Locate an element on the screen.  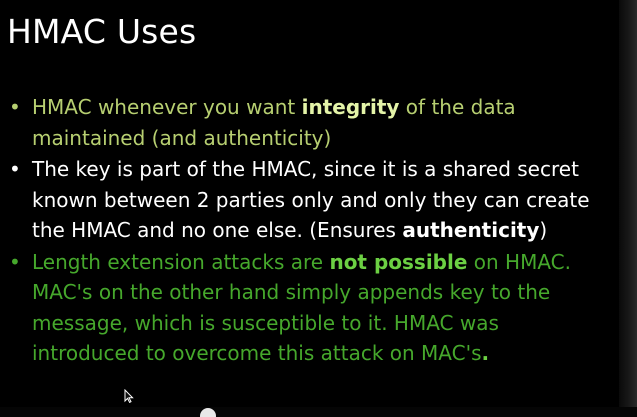
window-bottom-edge is located at coordinates (318, 412).